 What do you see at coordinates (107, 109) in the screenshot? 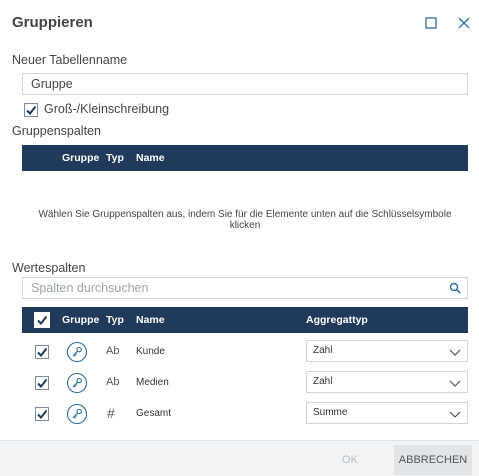
I see `case-sensitive-label: Groß-/Kleinschreibung` at bounding box center [107, 109].